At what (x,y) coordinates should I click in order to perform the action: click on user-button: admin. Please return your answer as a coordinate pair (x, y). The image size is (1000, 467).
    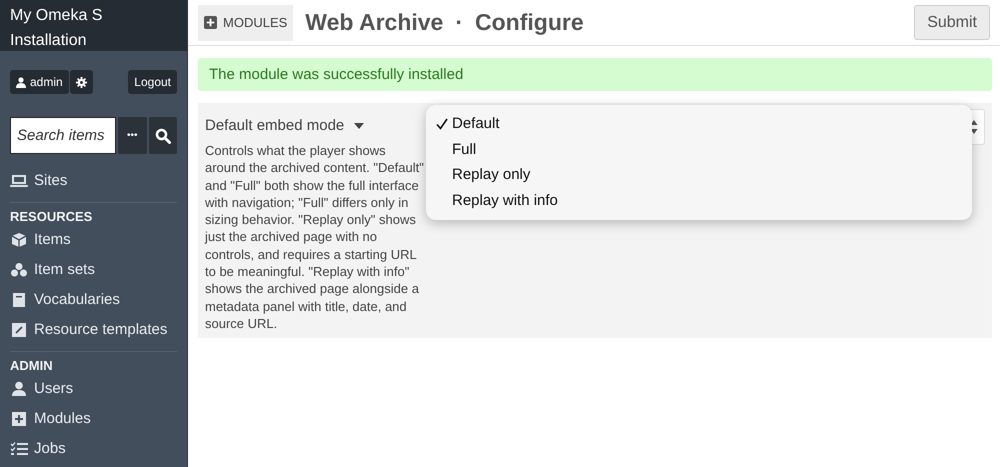
    Looking at the image, I should click on (39, 82).